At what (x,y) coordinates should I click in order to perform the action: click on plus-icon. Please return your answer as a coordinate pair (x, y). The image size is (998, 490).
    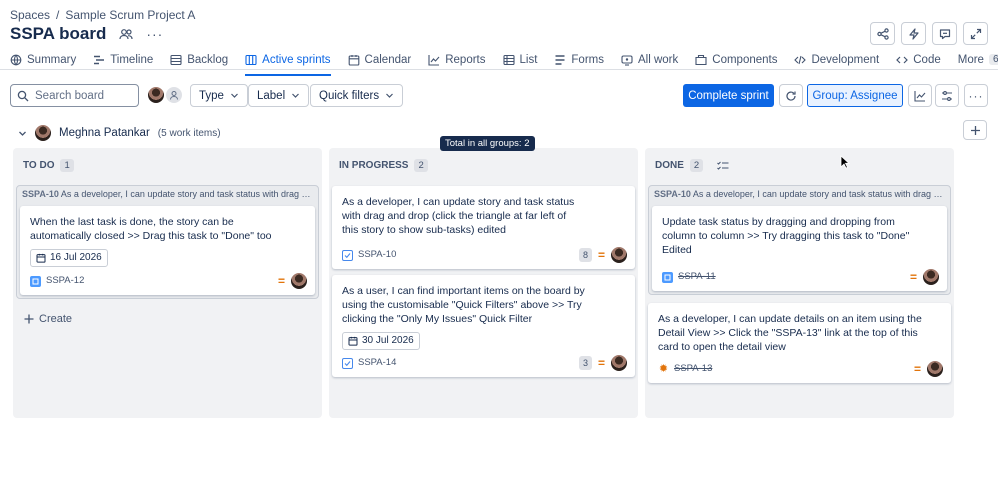
    Looking at the image, I should click on (29, 319).